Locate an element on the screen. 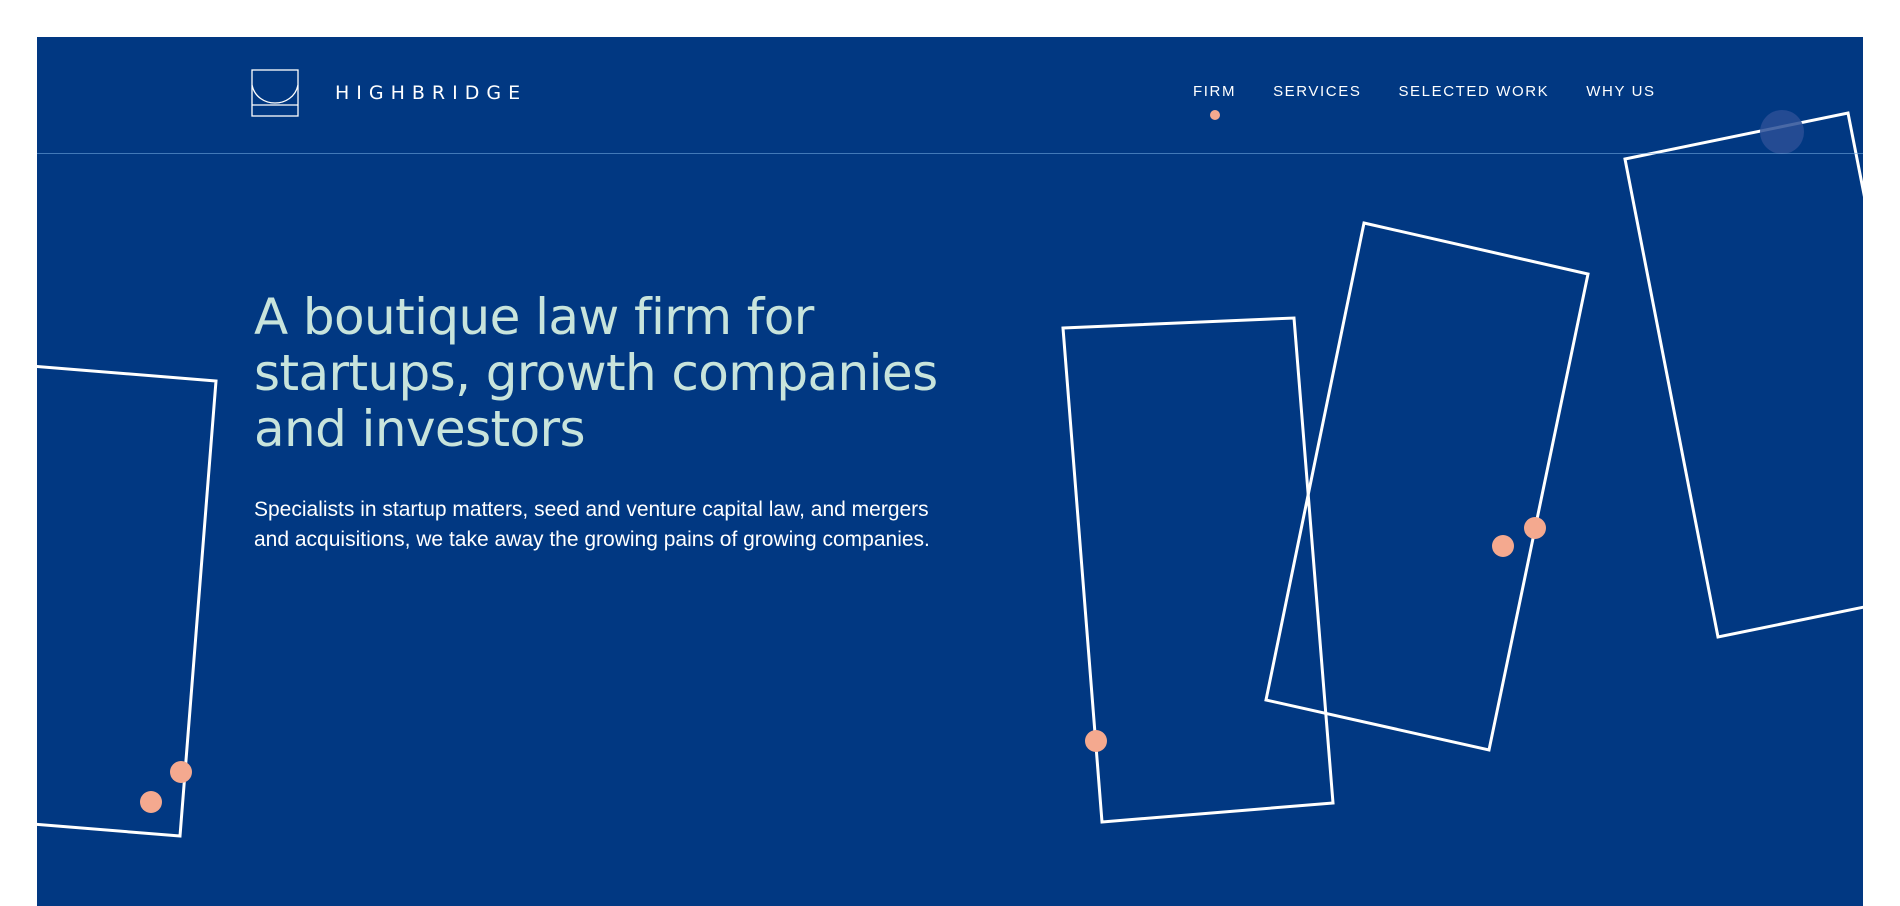 The height and width of the screenshot is (906, 1900). nav-item-services: SERVICES is located at coordinates (1317, 91).